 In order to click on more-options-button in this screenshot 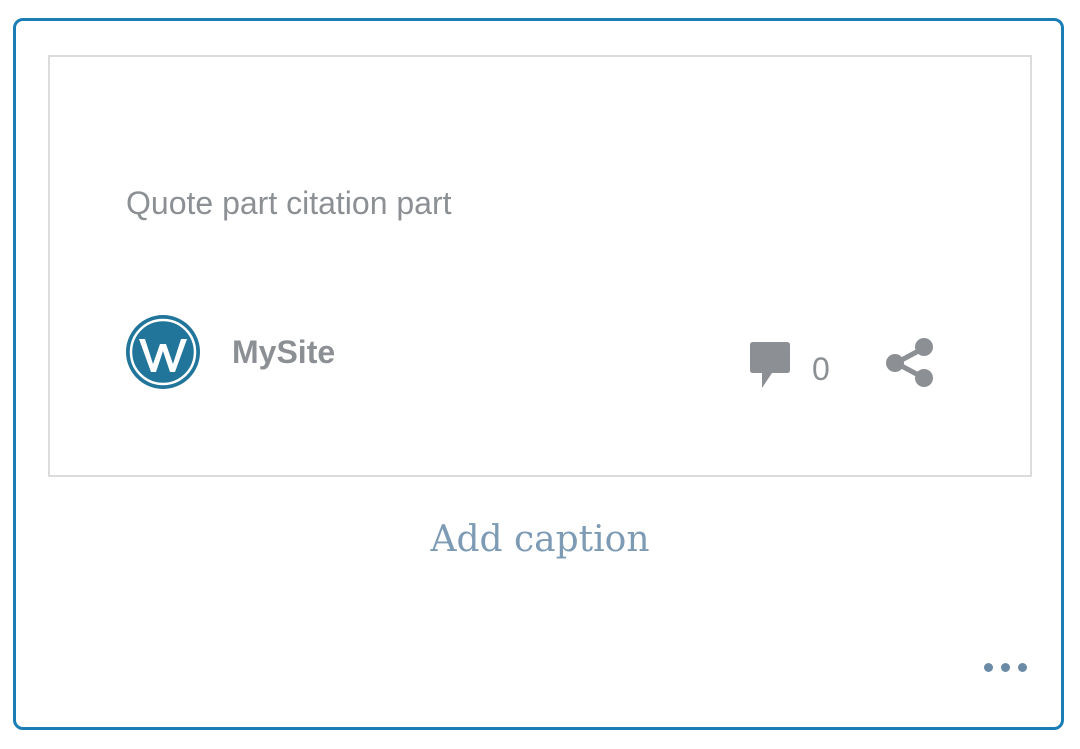, I will do `click(1005, 667)`.